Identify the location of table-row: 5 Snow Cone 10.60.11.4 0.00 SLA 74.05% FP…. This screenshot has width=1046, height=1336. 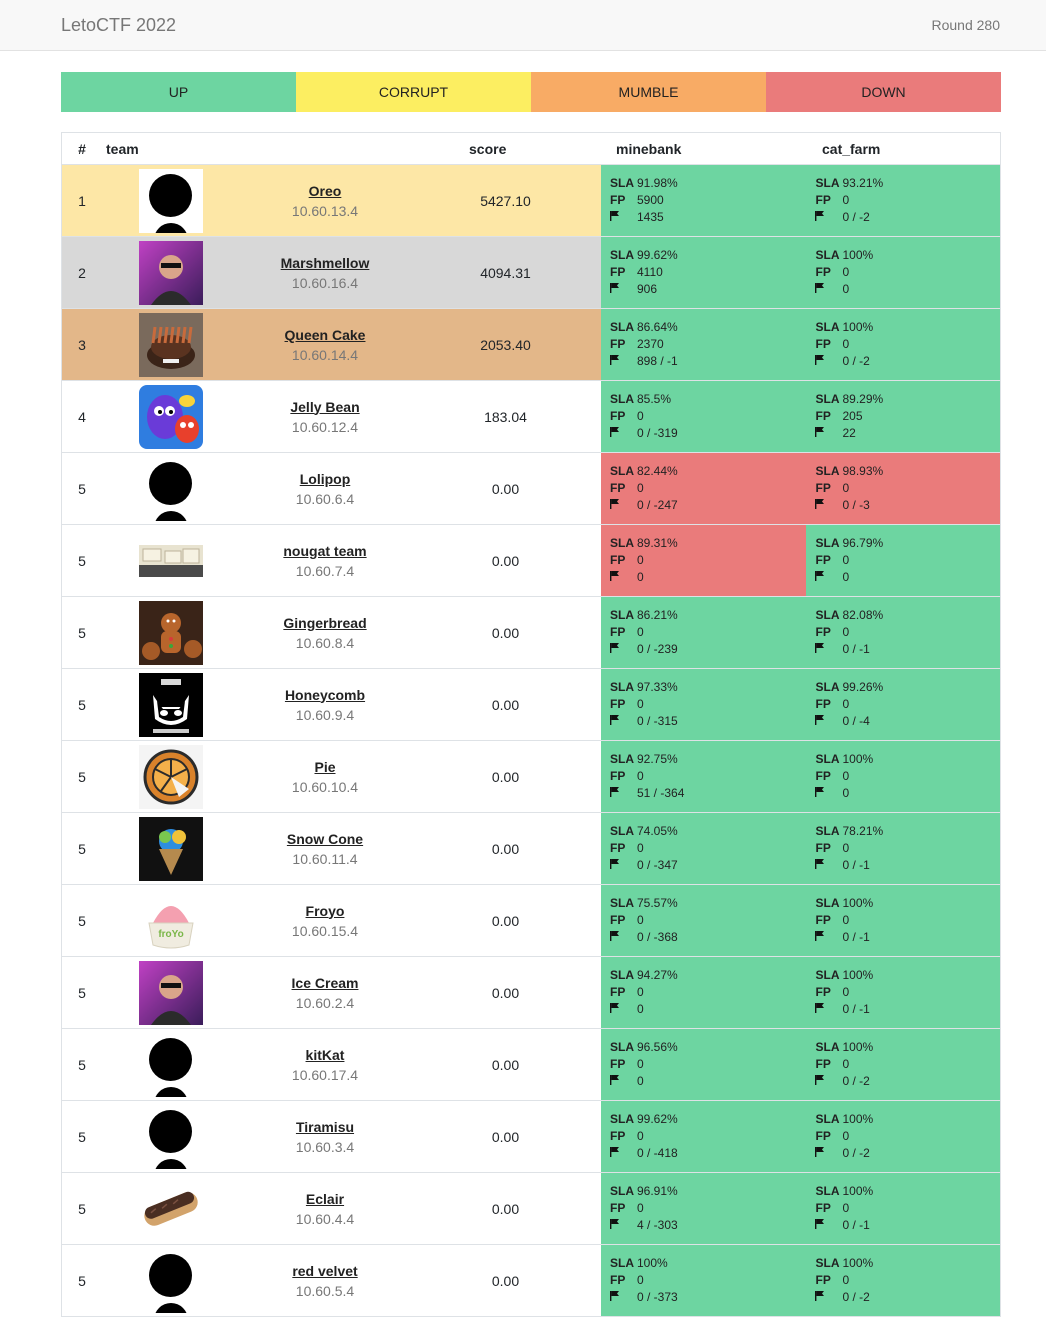
(531, 849).